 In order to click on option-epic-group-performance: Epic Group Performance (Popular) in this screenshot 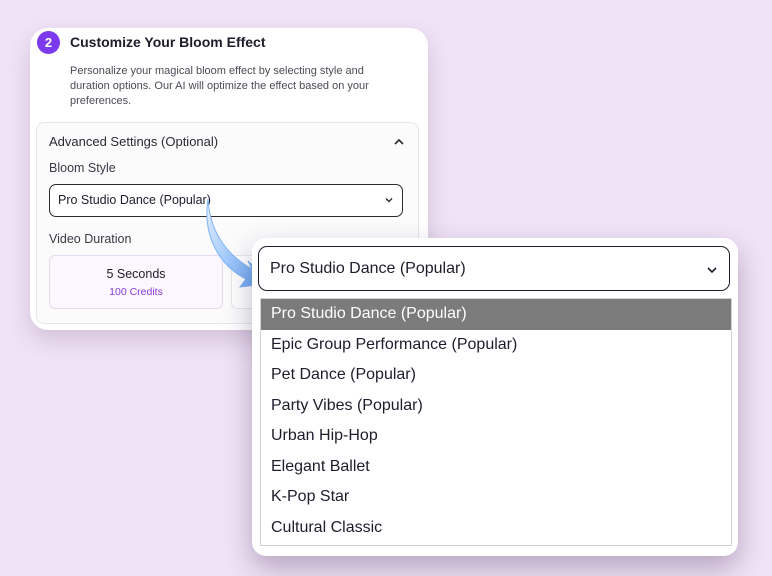, I will do `click(496, 345)`.